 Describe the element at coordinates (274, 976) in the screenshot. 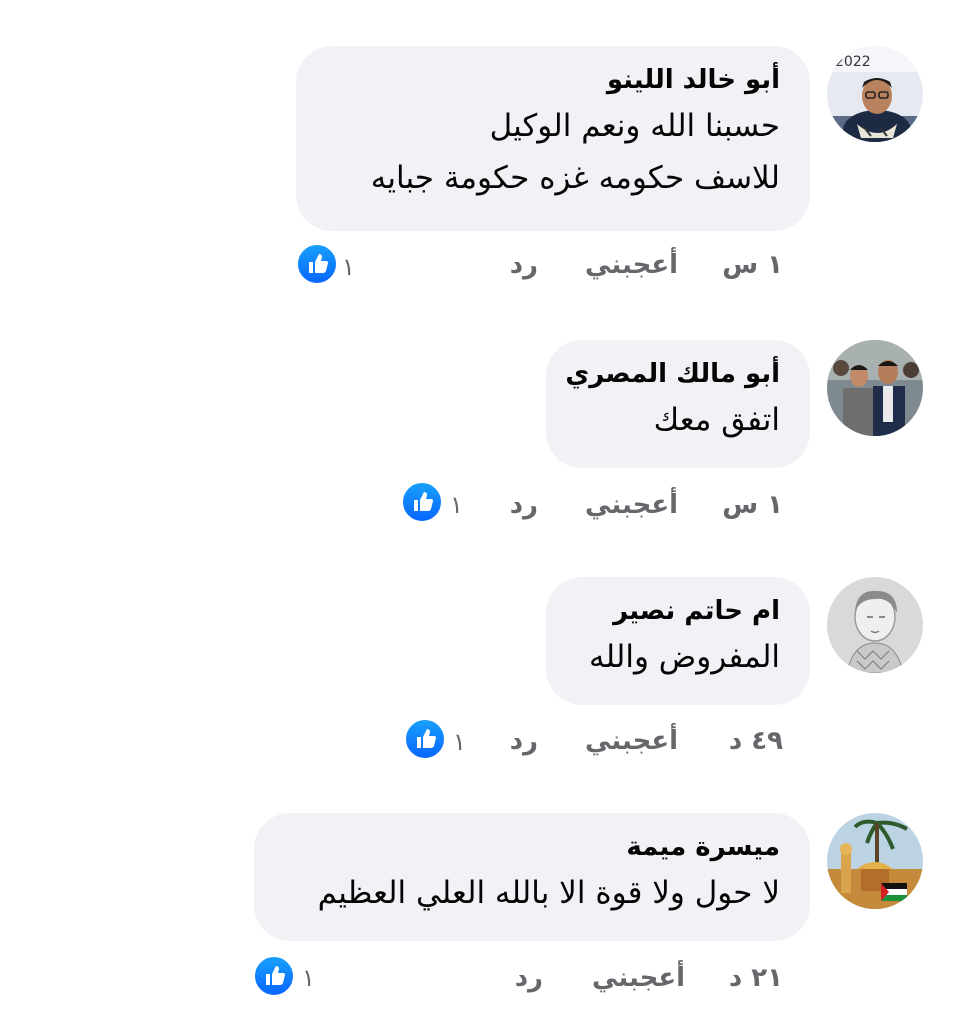

I see `thumbs-up-icon` at that location.